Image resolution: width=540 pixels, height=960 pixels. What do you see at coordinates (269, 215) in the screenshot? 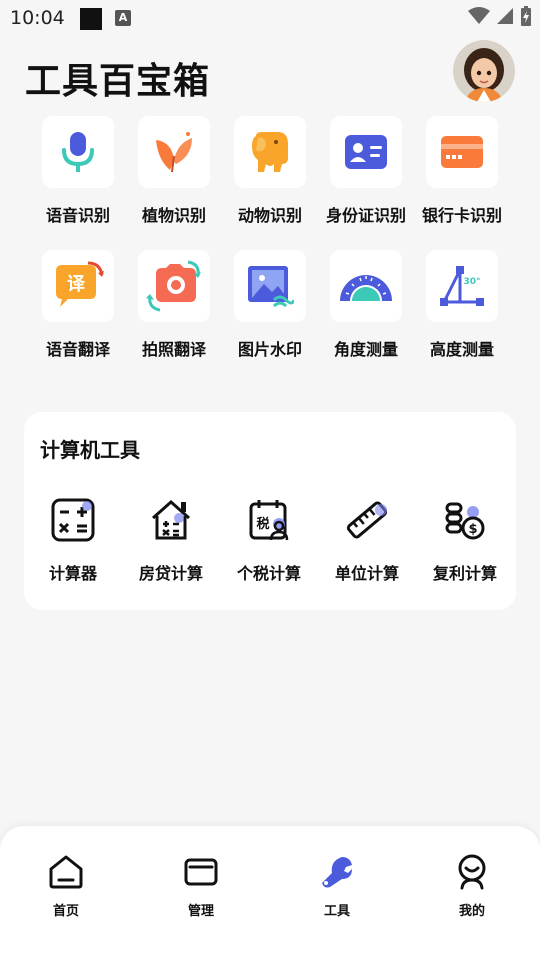
I see `tool-label: 动物识别` at bounding box center [269, 215].